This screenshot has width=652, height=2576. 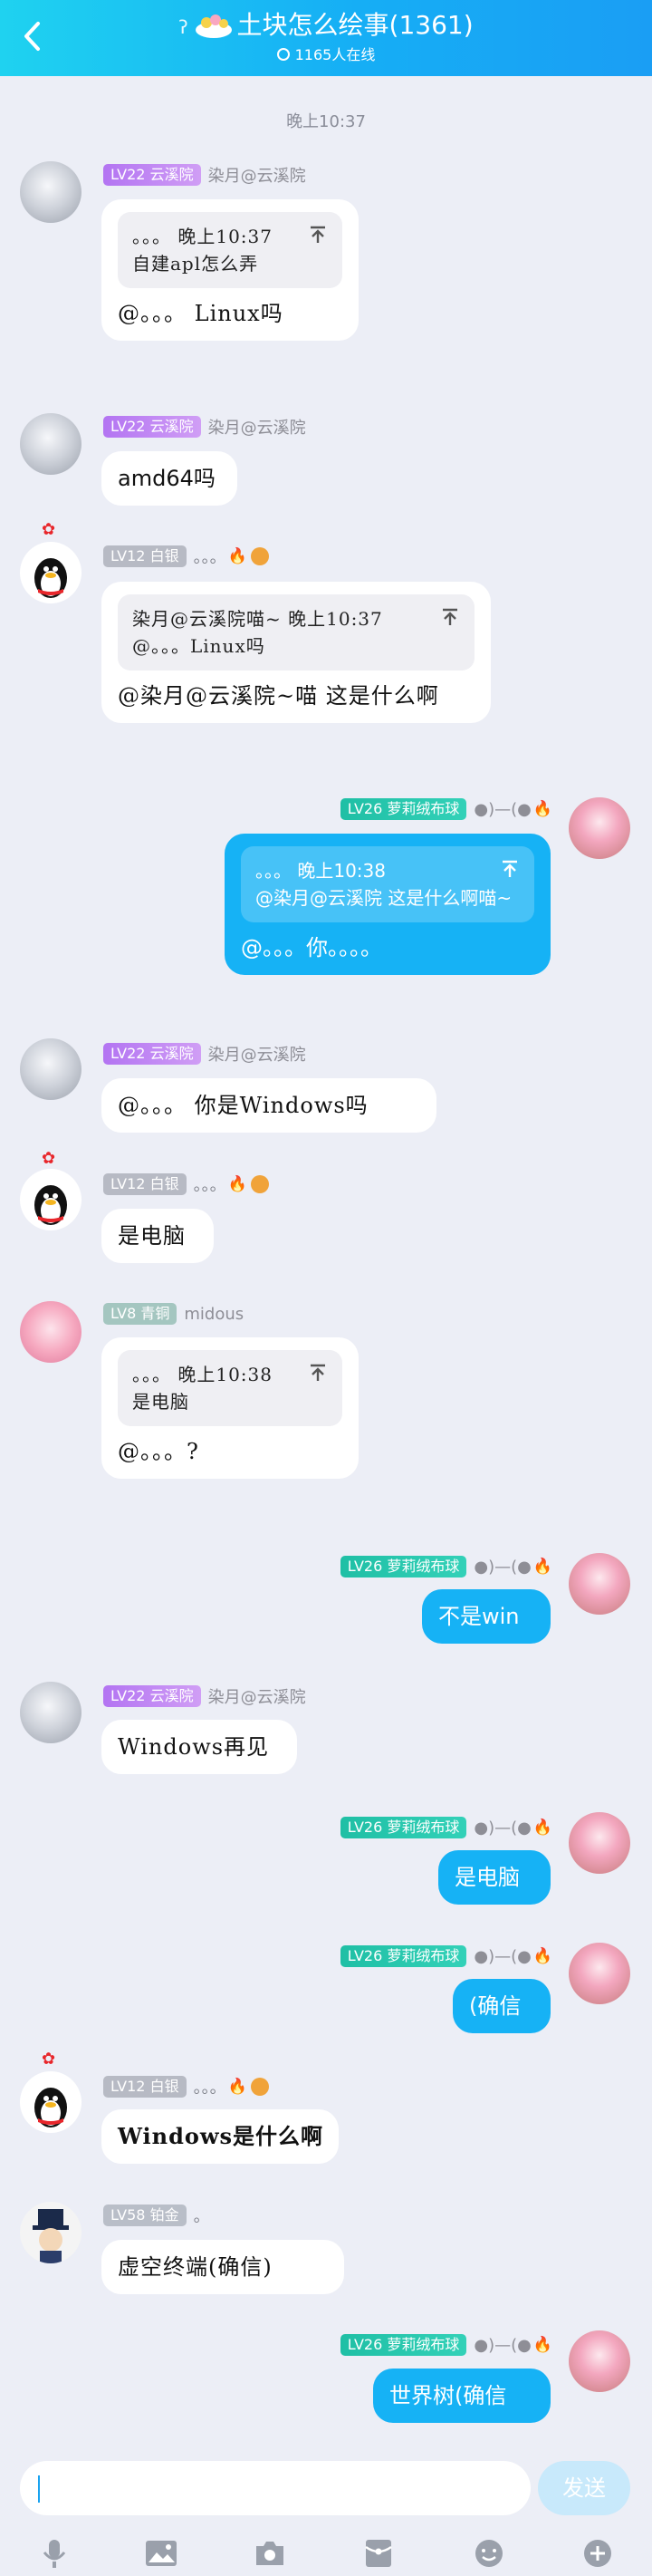 What do you see at coordinates (270, 2553) in the screenshot?
I see `camera-icon` at bounding box center [270, 2553].